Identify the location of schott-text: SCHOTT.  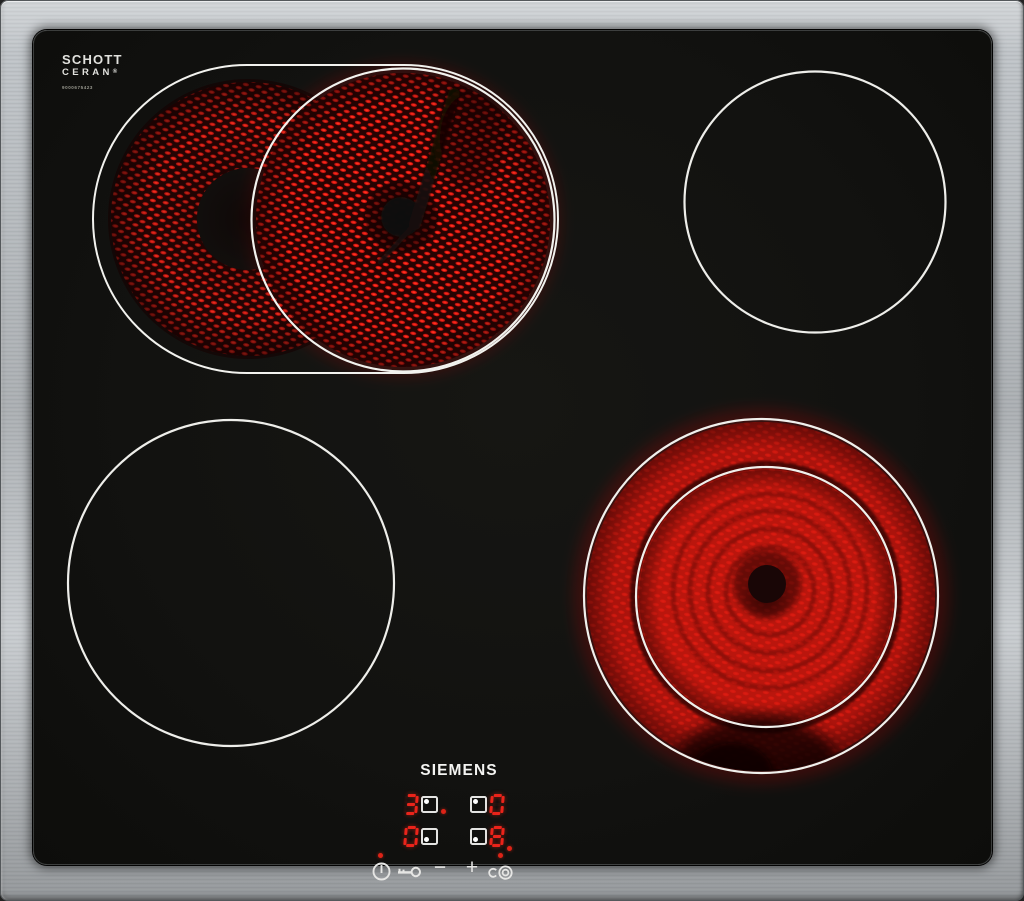
(92, 59).